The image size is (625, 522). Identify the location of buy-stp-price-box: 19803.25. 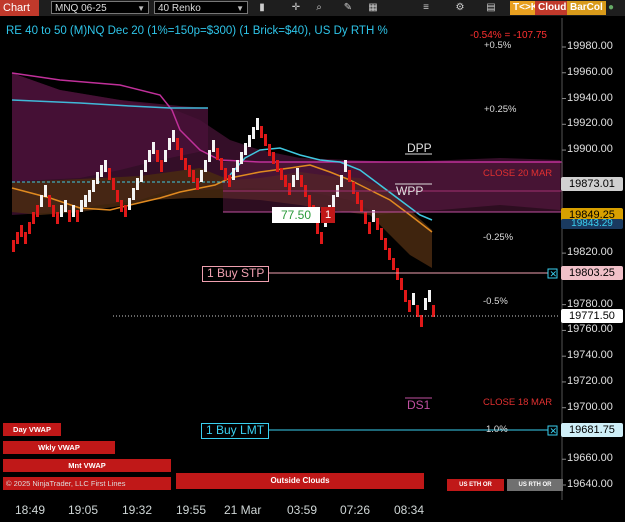
(592, 273).